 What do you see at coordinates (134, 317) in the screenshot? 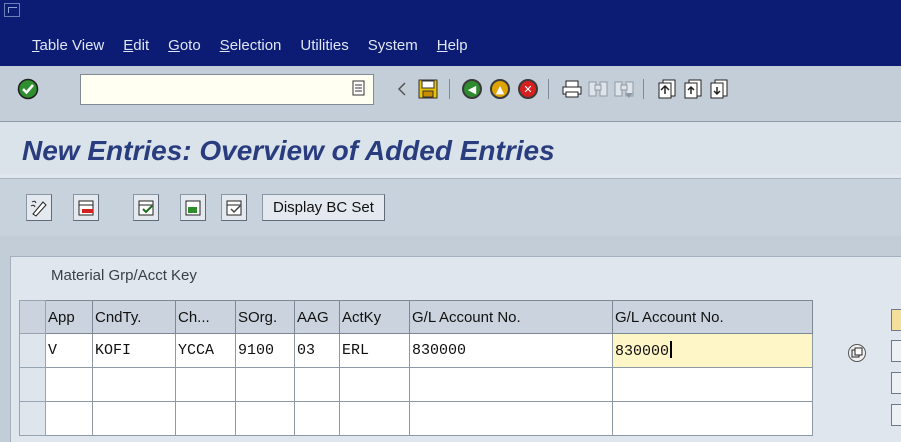
I see `column-header-cndty: CndTy.` at bounding box center [134, 317].